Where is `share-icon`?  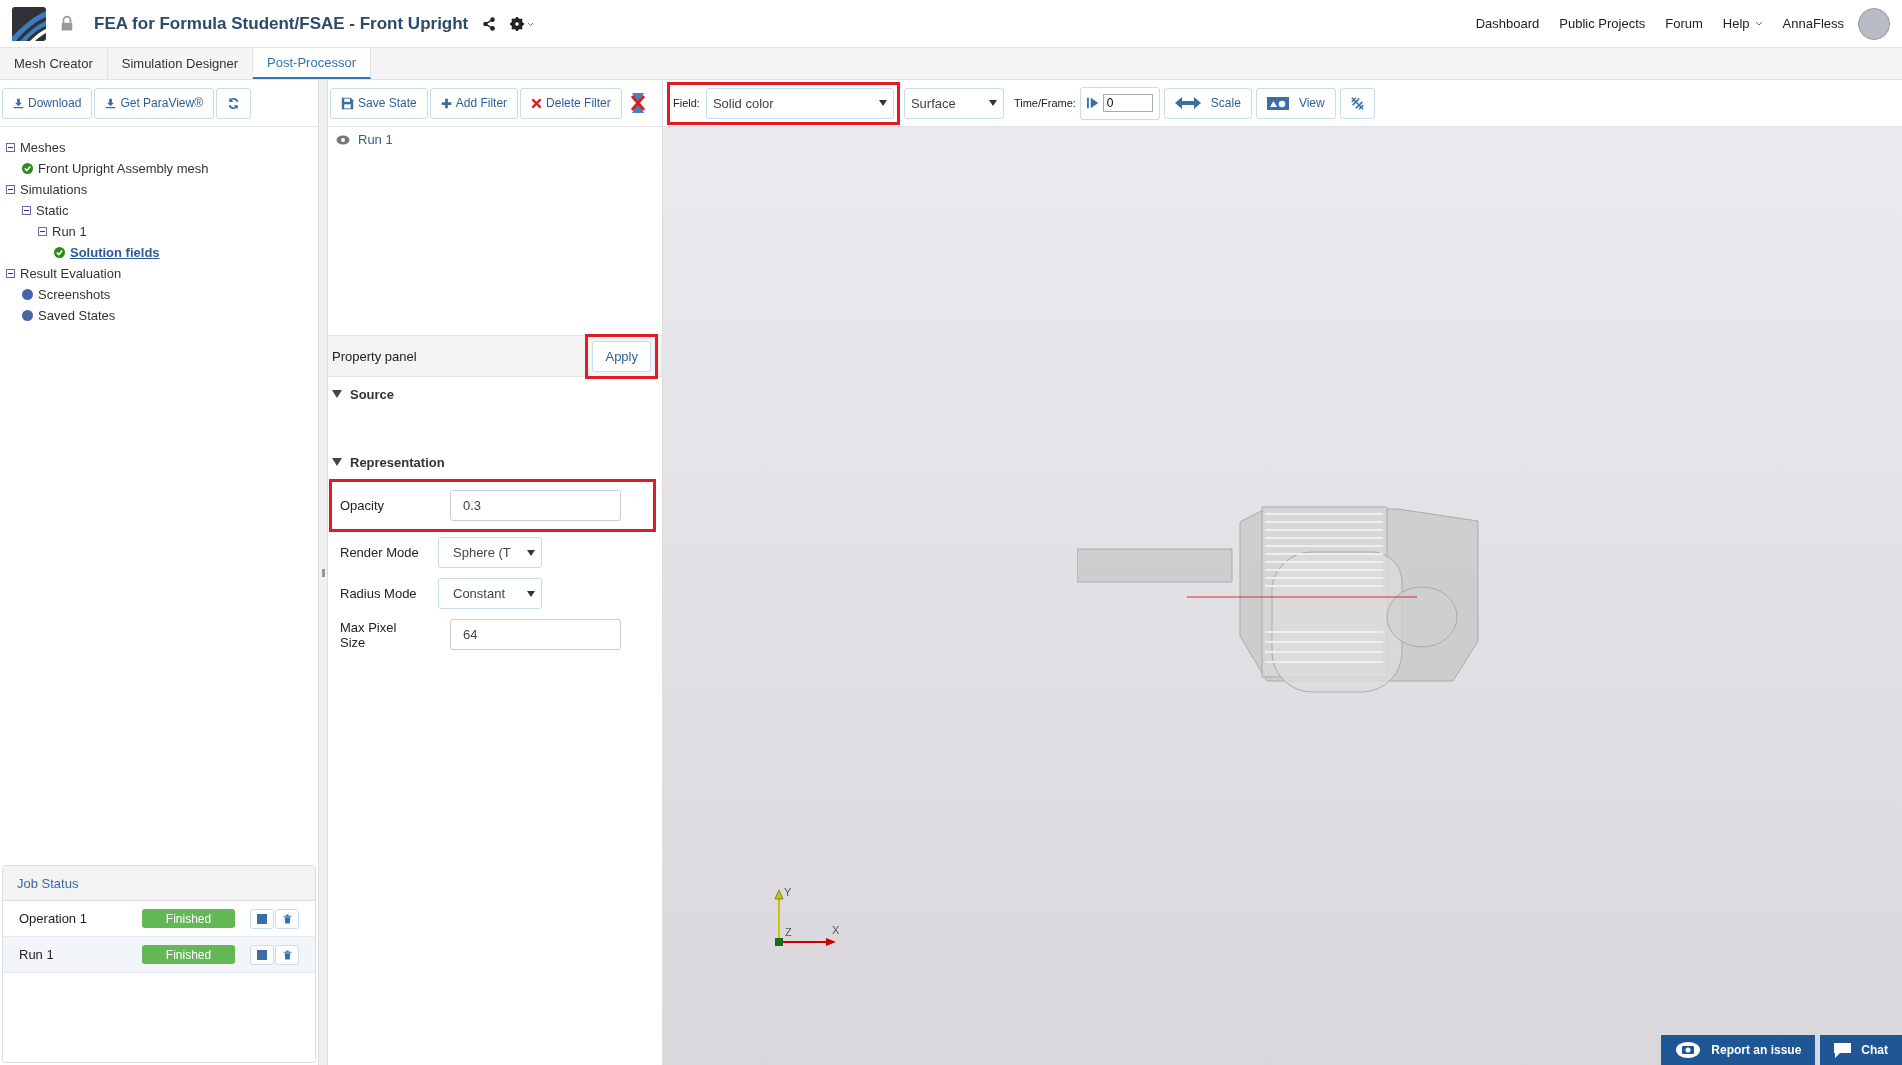
share-icon is located at coordinates (489, 23).